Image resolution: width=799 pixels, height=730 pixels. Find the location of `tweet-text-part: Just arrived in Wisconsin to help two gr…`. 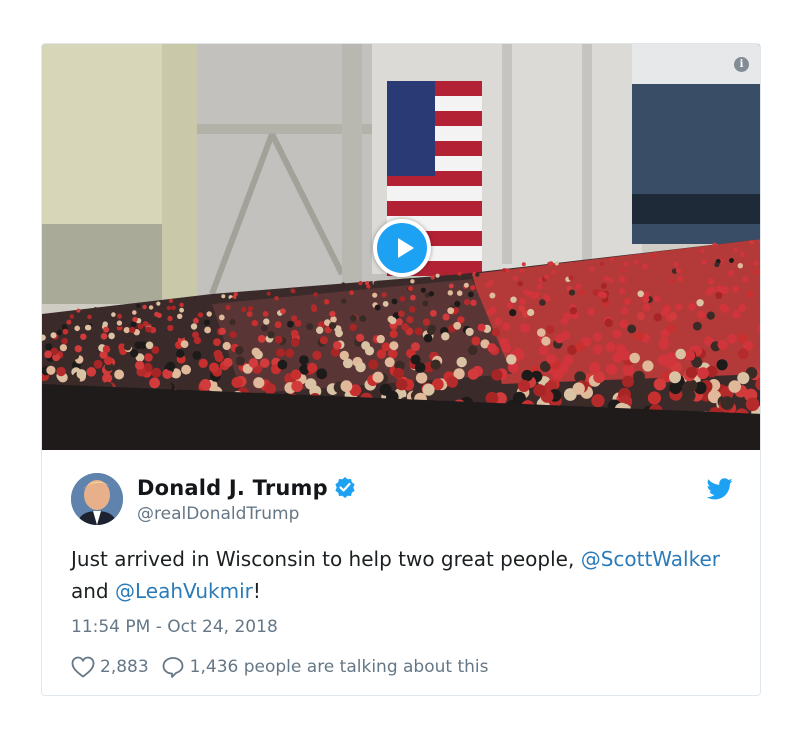

tweet-text-part: Just arrived in Wisconsin to help two gr… is located at coordinates (326, 559).